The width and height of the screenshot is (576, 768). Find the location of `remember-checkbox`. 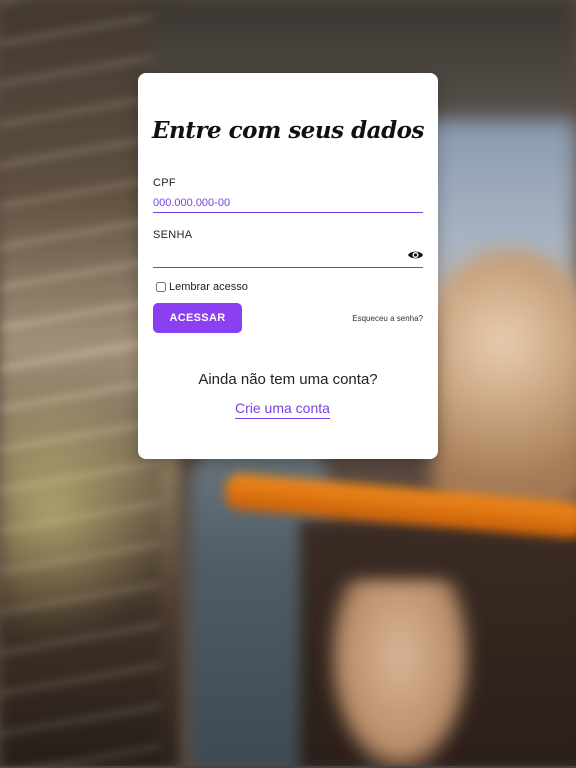

remember-checkbox is located at coordinates (161, 287).